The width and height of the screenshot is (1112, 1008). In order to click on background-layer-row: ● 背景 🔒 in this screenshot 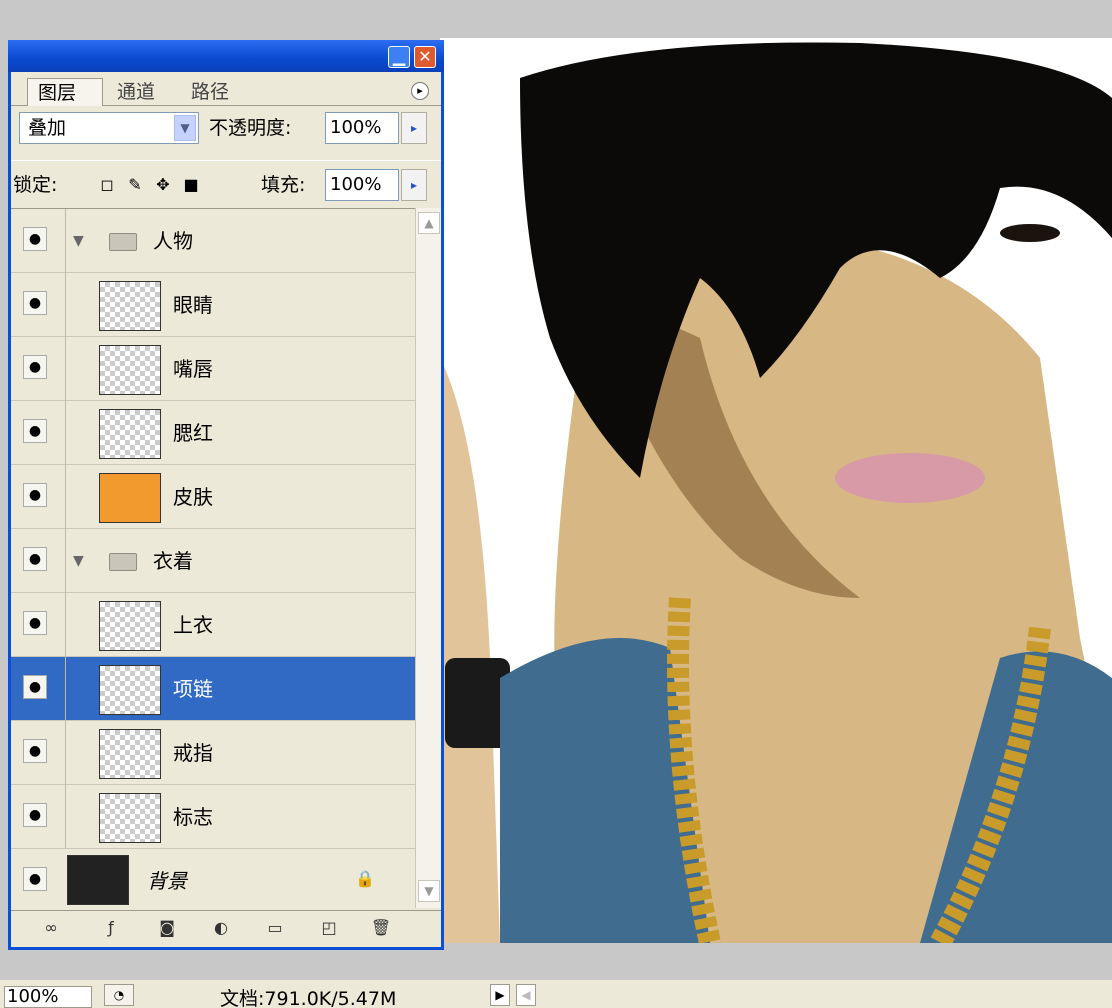, I will do `click(213, 881)`.